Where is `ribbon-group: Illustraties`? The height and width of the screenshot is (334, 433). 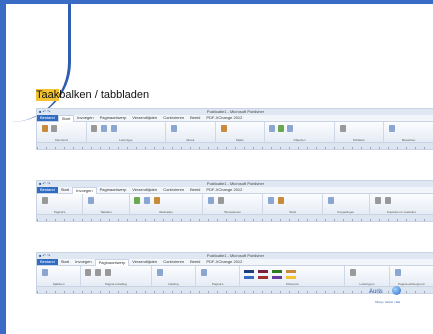 ribbon-group: Illustraties is located at coordinates (167, 204).